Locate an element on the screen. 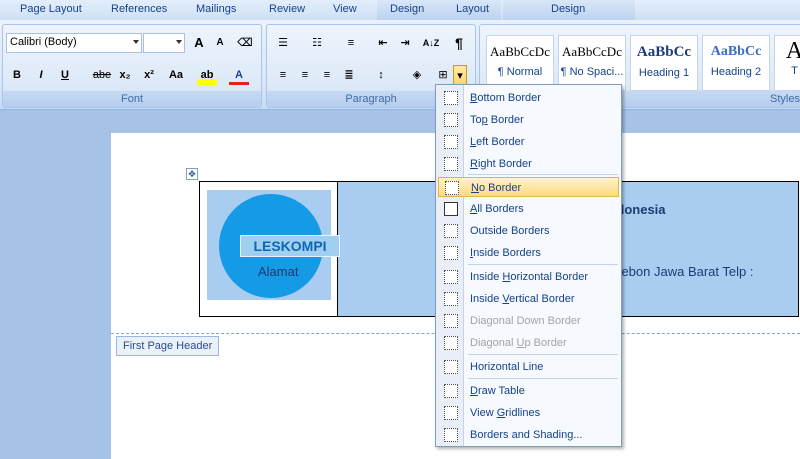 This screenshot has height=459, width=800. draw-table-icon is located at coordinates (451, 391).